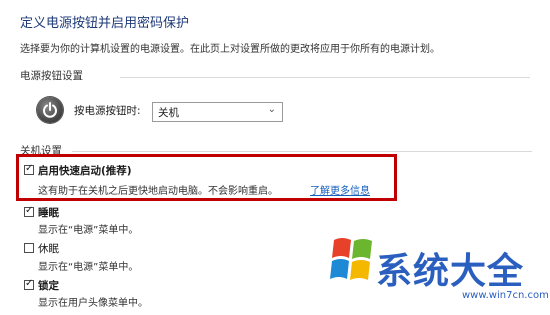 Image resolution: width=550 pixels, height=315 pixels. What do you see at coordinates (48, 286) in the screenshot?
I see `lock-label: 锁定` at bounding box center [48, 286].